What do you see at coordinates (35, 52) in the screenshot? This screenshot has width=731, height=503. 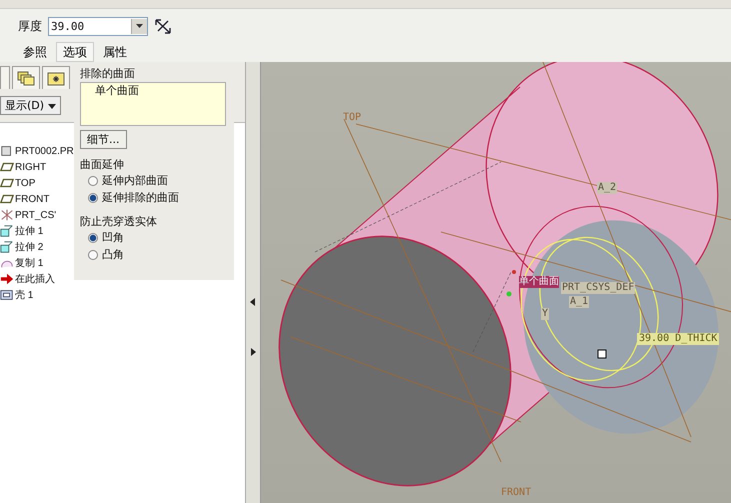 I see `tab: 参照` at bounding box center [35, 52].